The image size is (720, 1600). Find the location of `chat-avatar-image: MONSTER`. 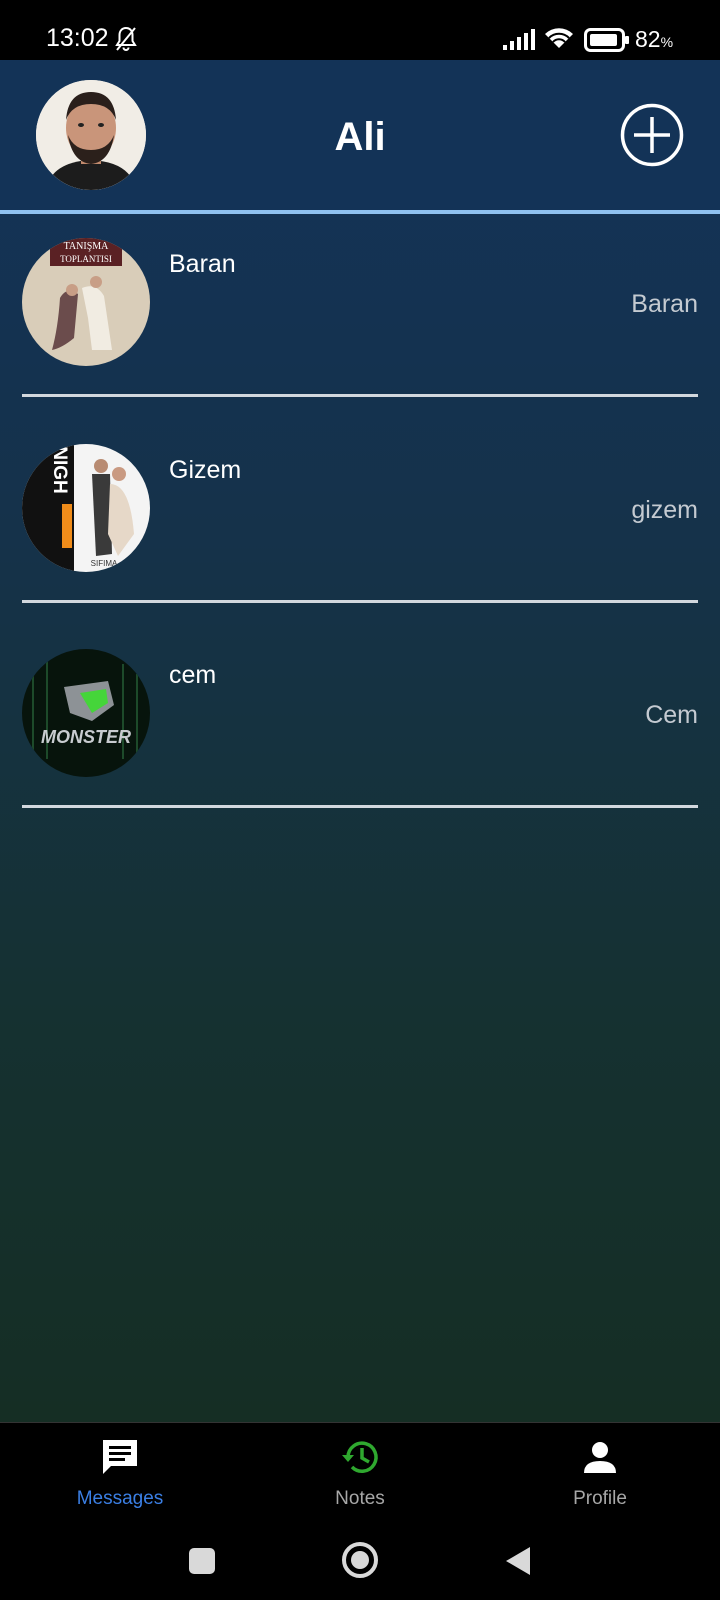

chat-avatar-image: MONSTER is located at coordinates (86, 713).